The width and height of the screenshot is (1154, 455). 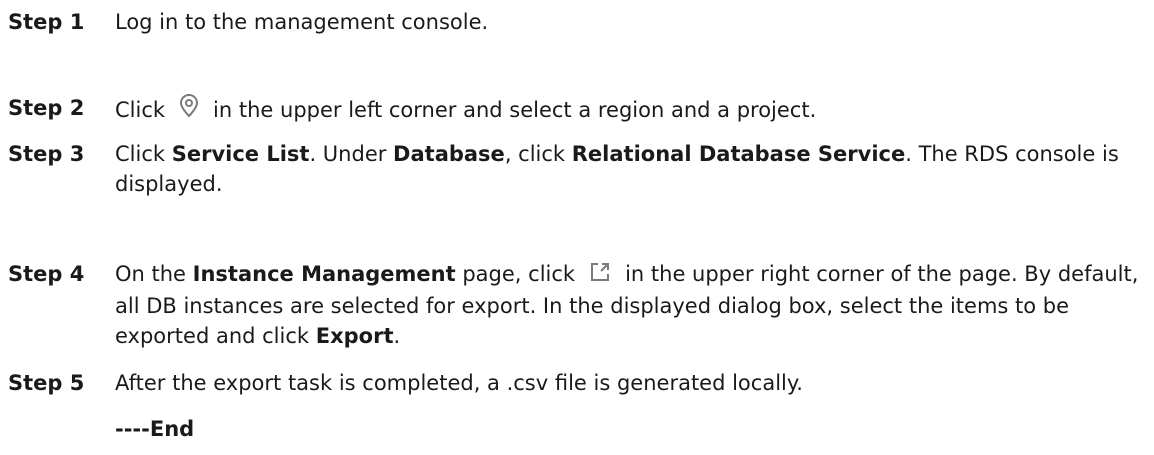 I want to click on text-run: page, click, so click(x=515, y=274).